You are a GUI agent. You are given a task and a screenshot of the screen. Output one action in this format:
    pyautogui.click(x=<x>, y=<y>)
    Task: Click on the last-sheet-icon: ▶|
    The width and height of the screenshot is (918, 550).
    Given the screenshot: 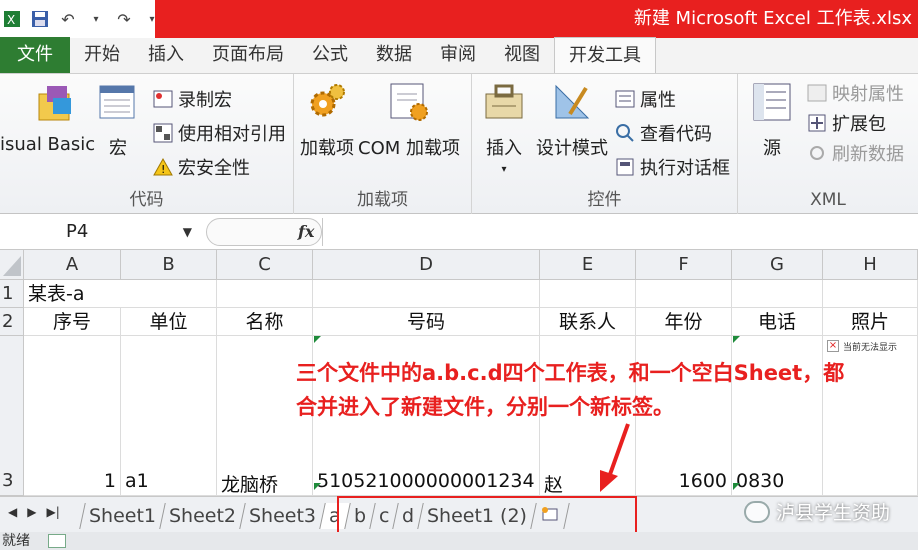 What is the action you would take?
    pyautogui.click(x=52, y=512)
    